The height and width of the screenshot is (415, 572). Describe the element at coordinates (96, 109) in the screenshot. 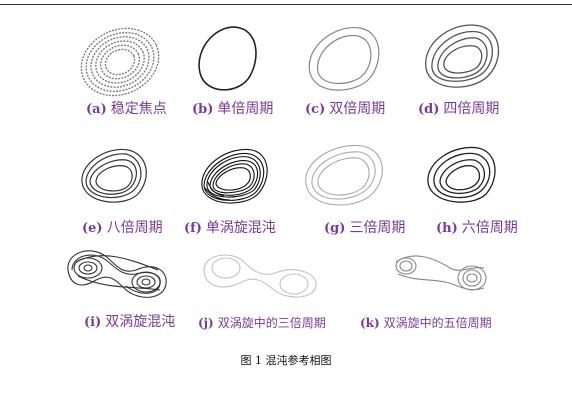

I see `caption-a-label: (a)` at that location.